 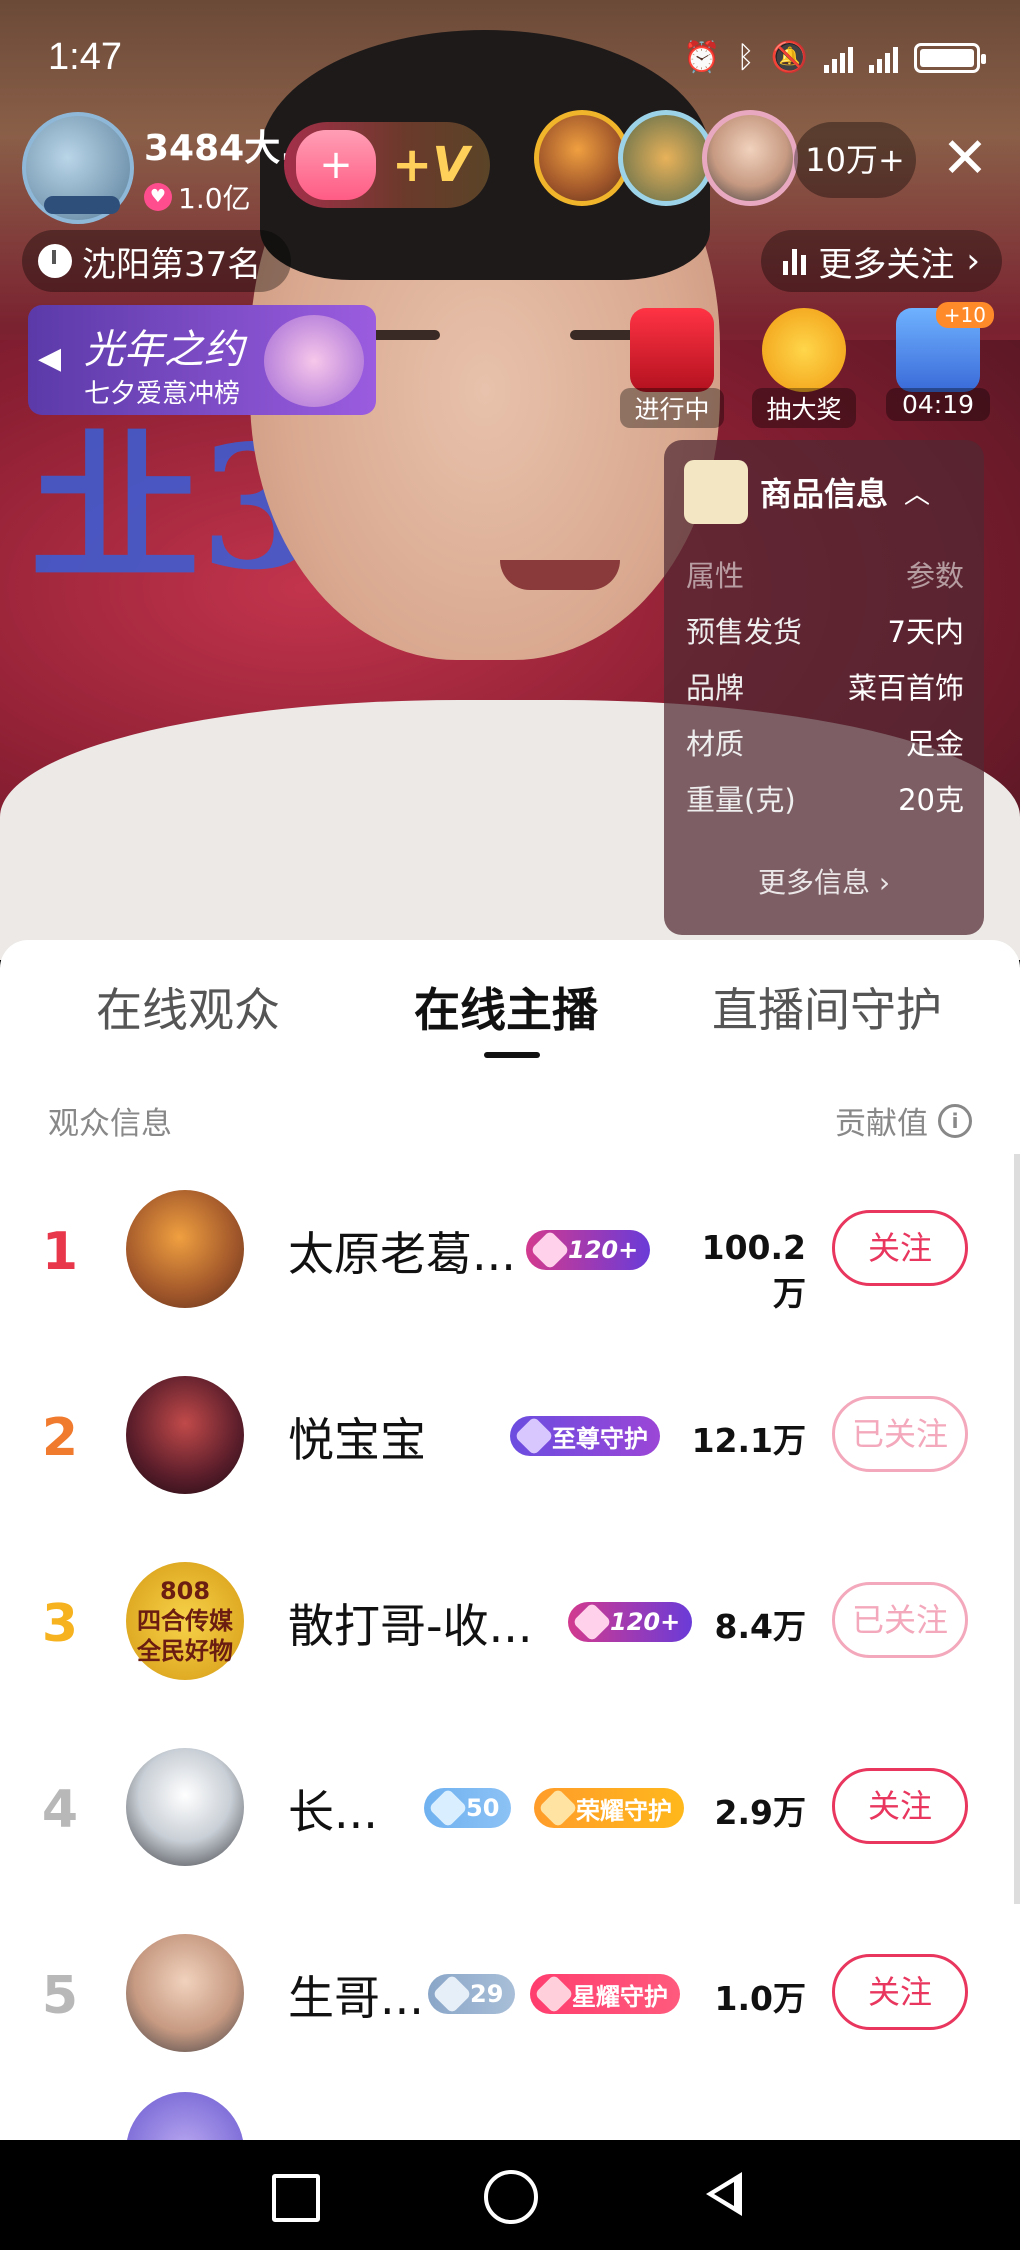 I want to click on fan-level-badge: 50, so click(x=468, y=1808).